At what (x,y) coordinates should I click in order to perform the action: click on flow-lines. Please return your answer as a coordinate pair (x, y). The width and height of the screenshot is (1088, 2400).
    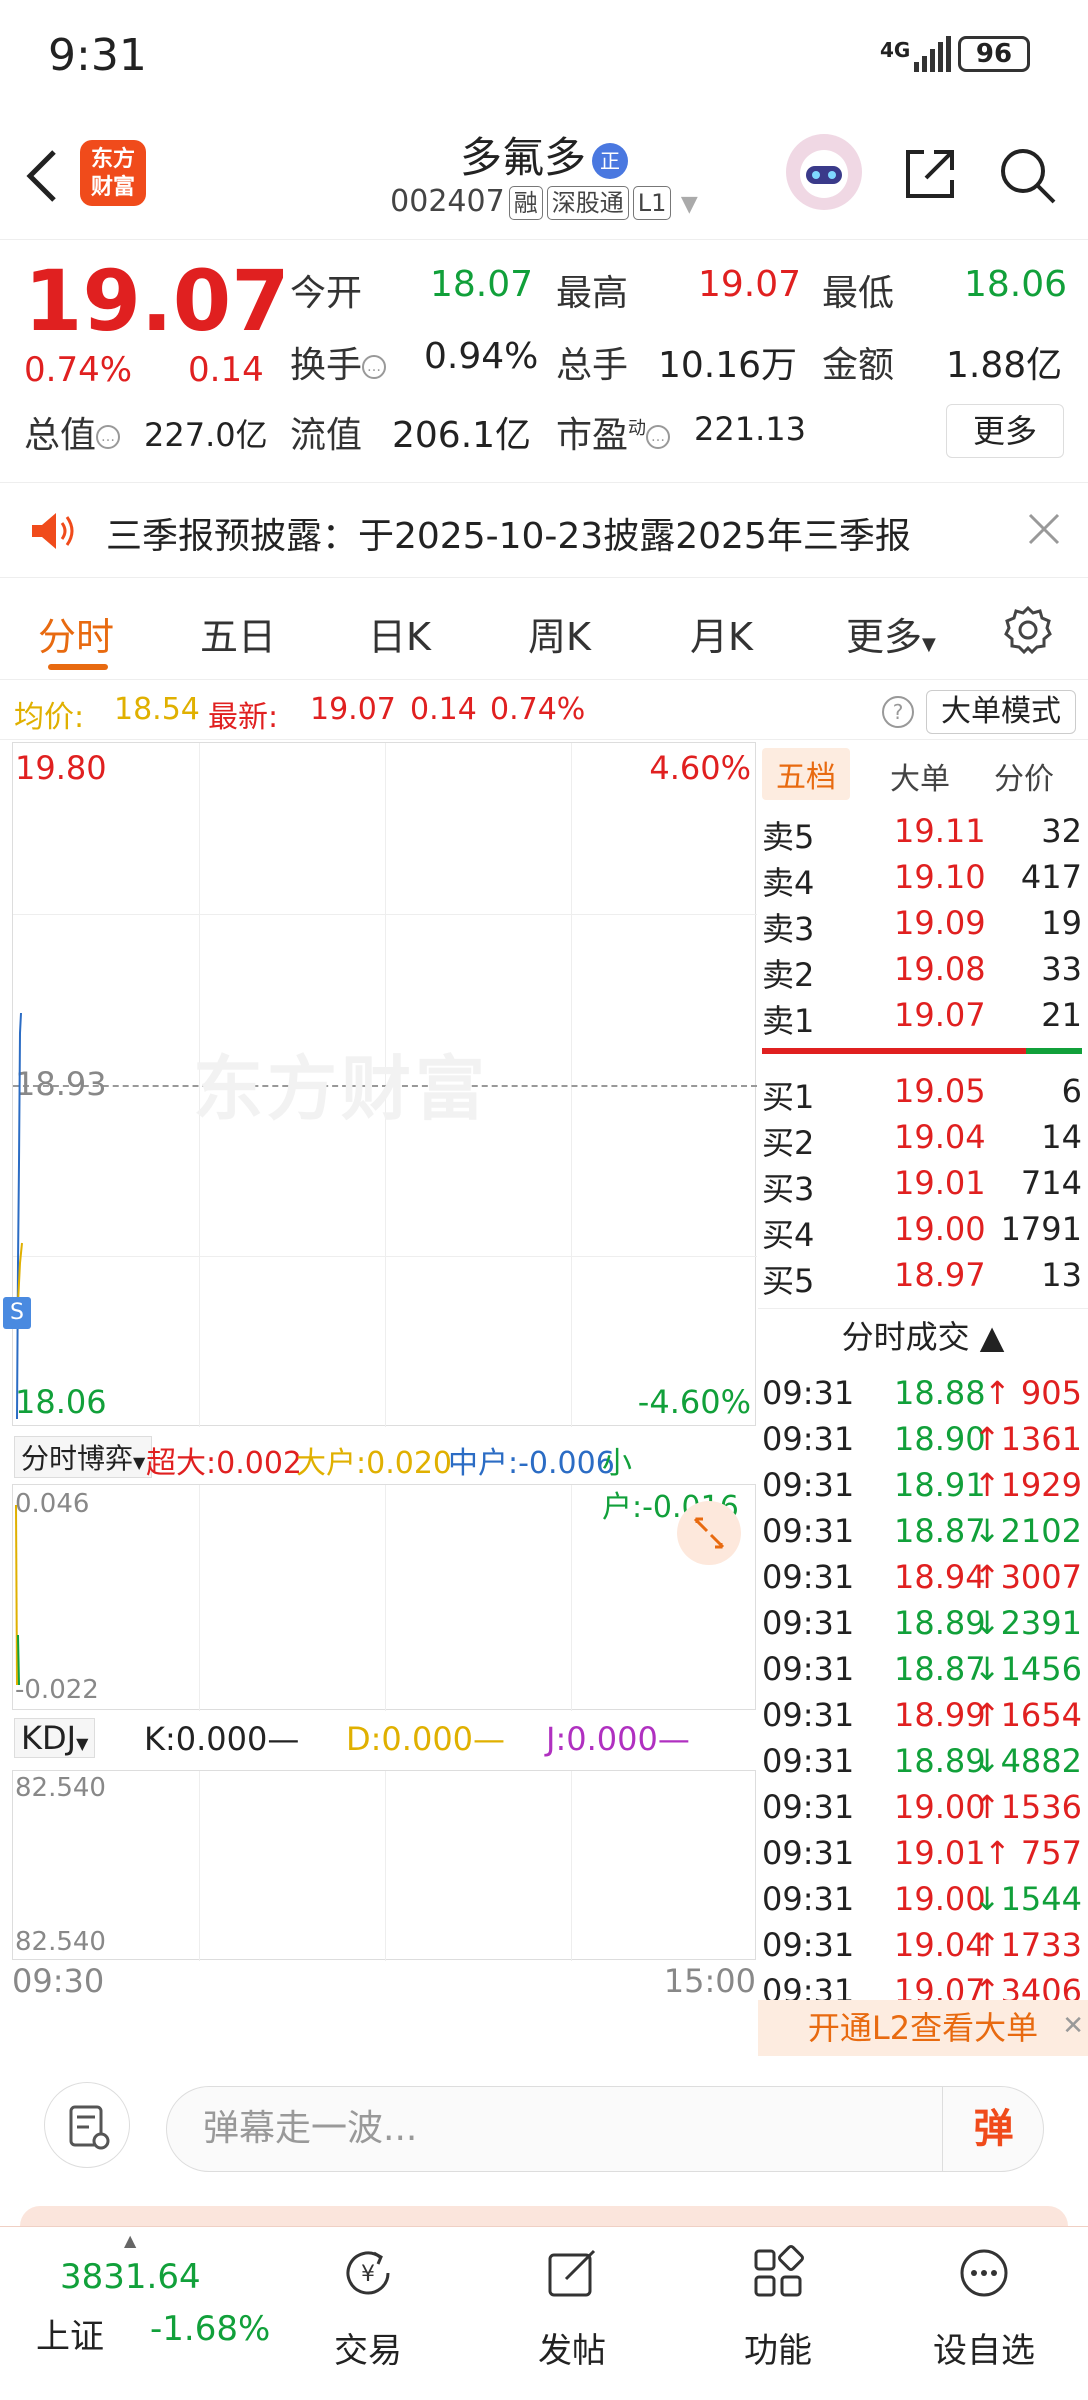
    Looking at the image, I should click on (17, 1595).